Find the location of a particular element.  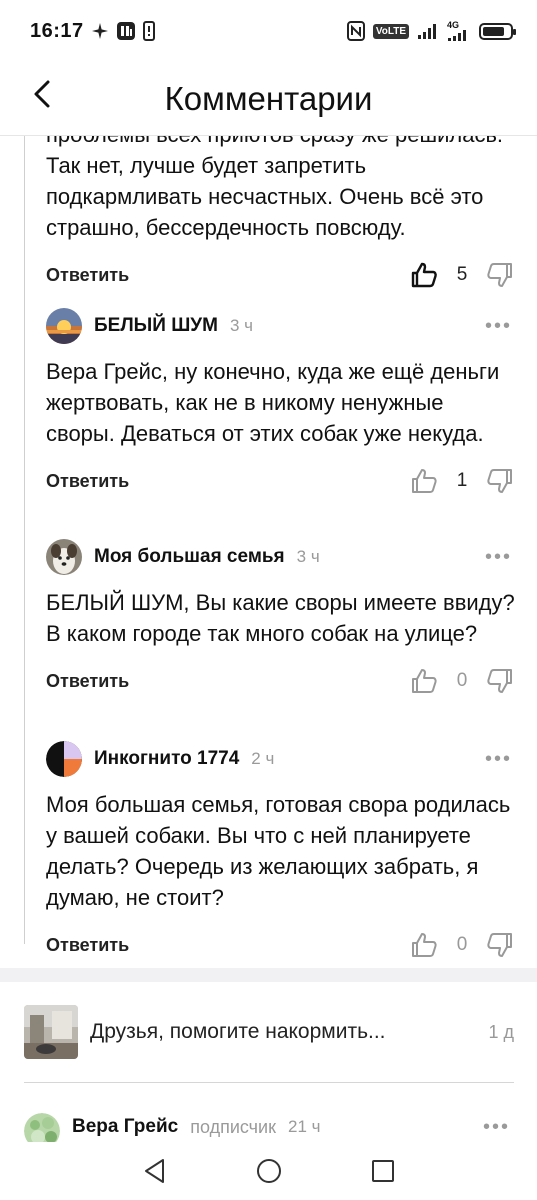

comment-header: Инкогнито 1774 2 ч ••• is located at coordinates (281, 759).